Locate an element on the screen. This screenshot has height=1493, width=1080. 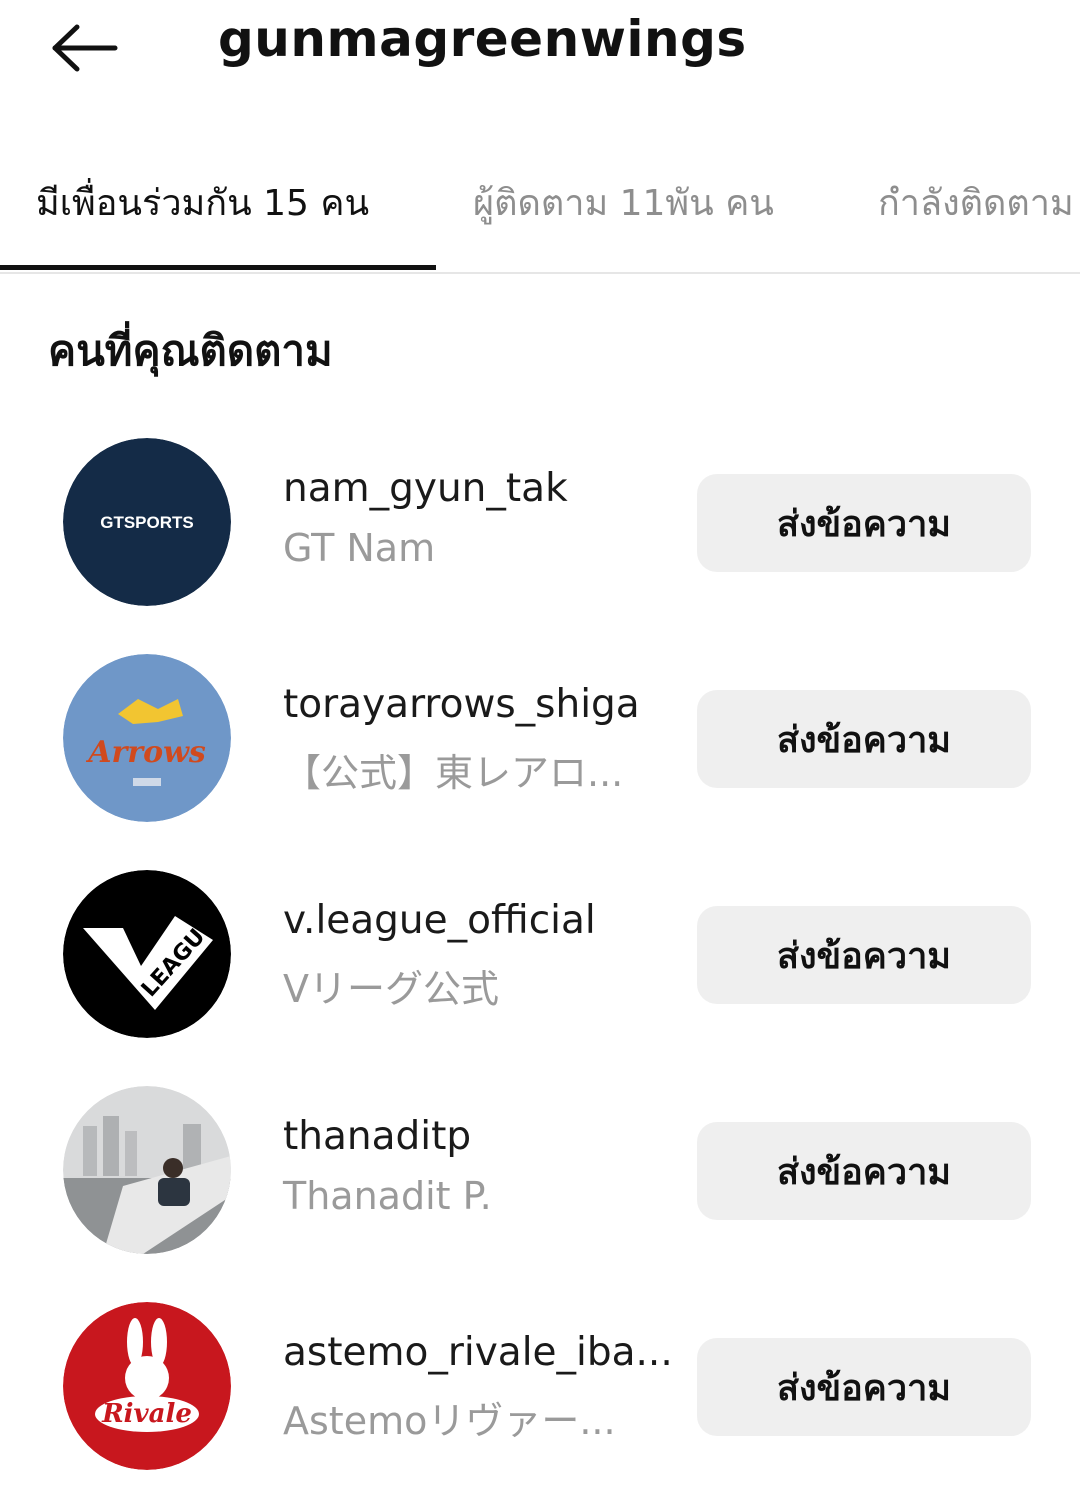
avatar: LEAGUE is located at coordinates (147, 954).